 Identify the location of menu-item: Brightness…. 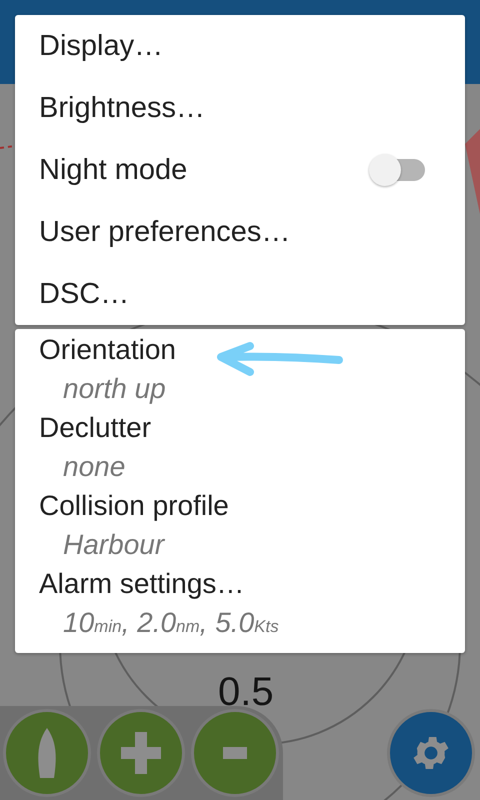
(122, 108).